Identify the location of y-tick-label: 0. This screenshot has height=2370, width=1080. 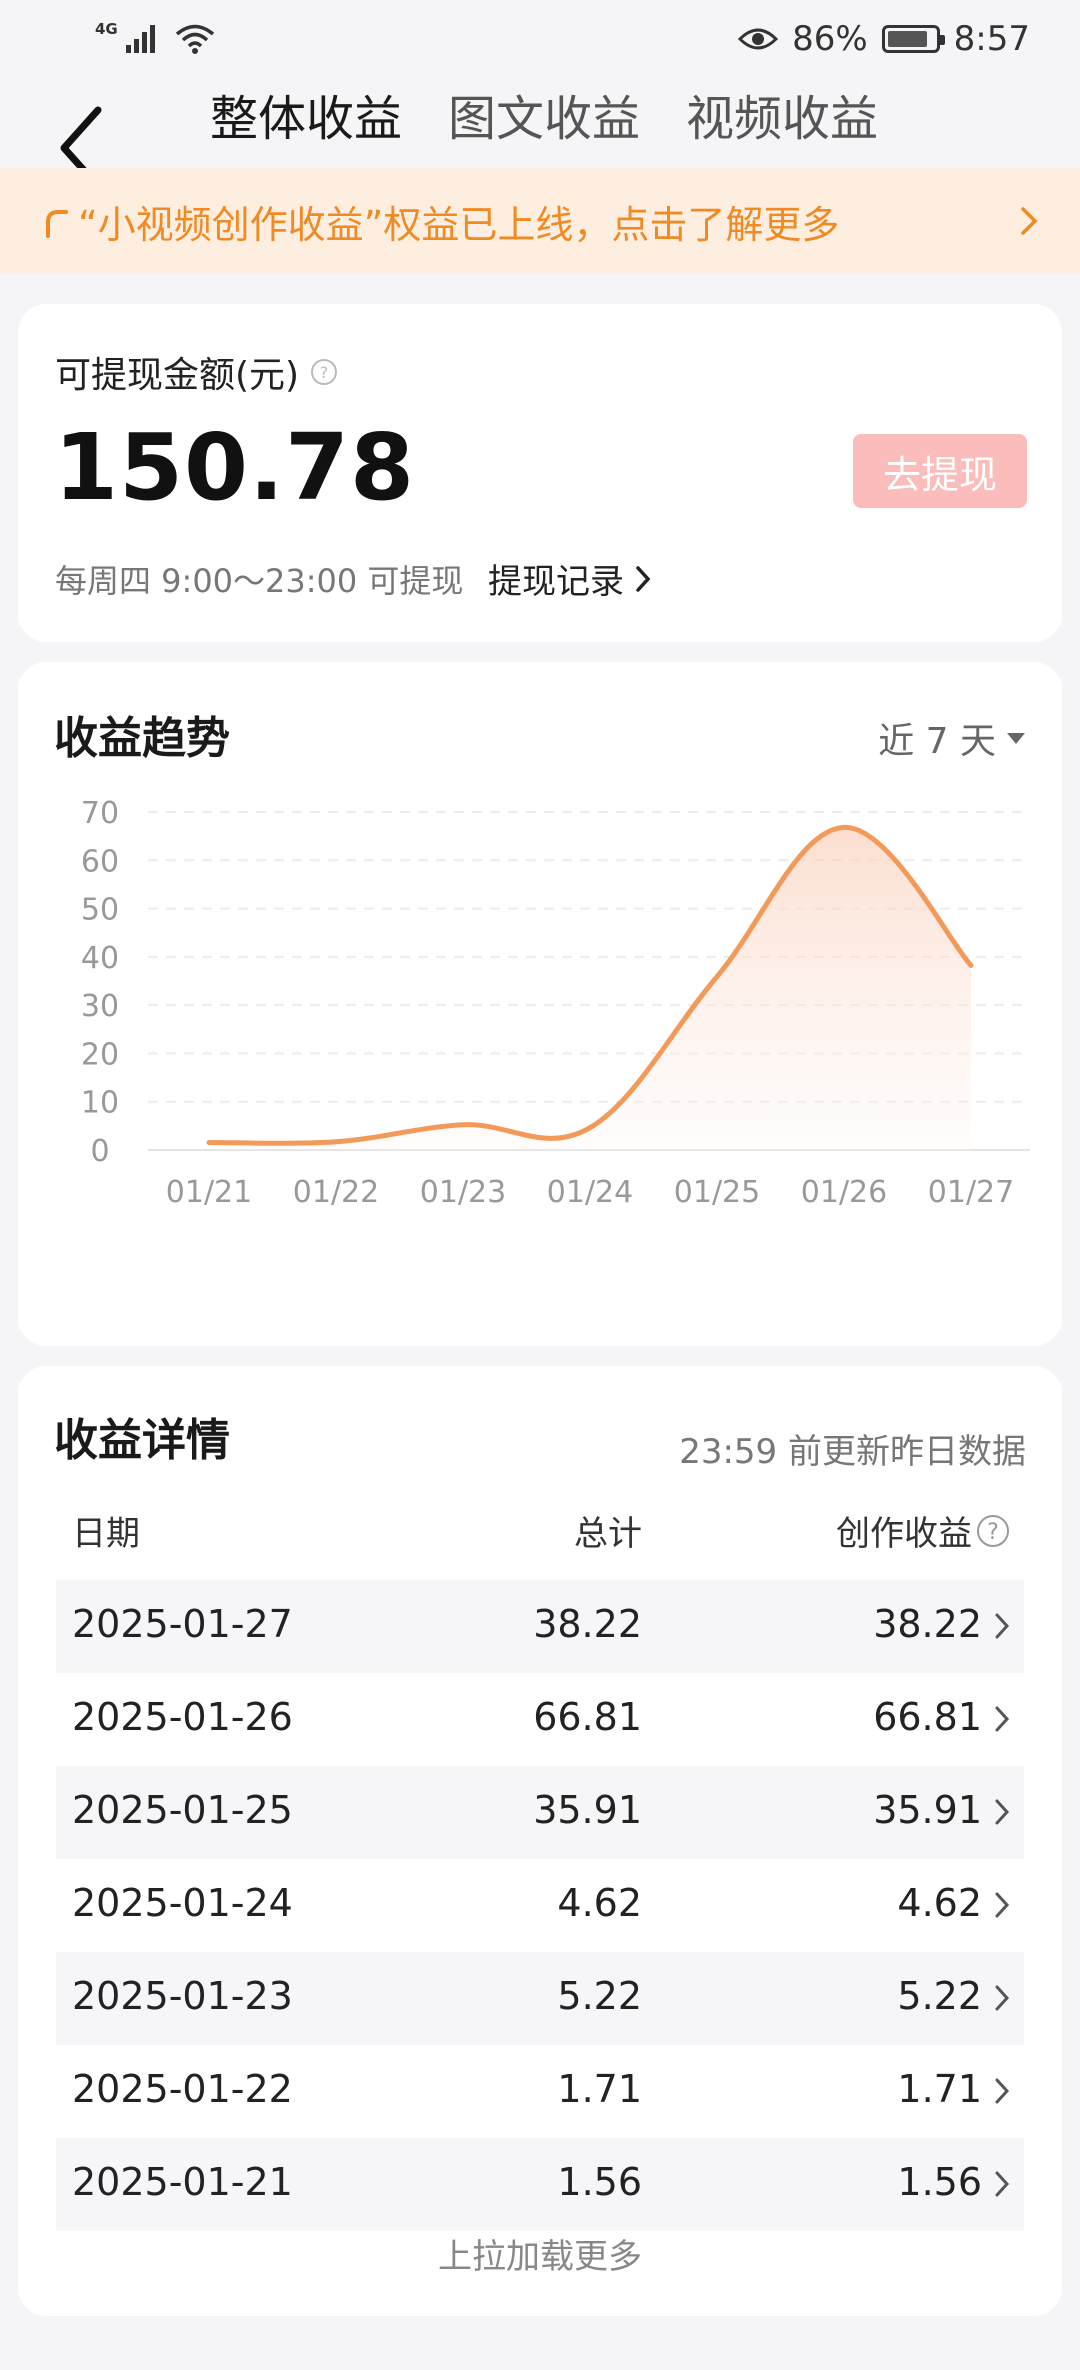
(99, 1151).